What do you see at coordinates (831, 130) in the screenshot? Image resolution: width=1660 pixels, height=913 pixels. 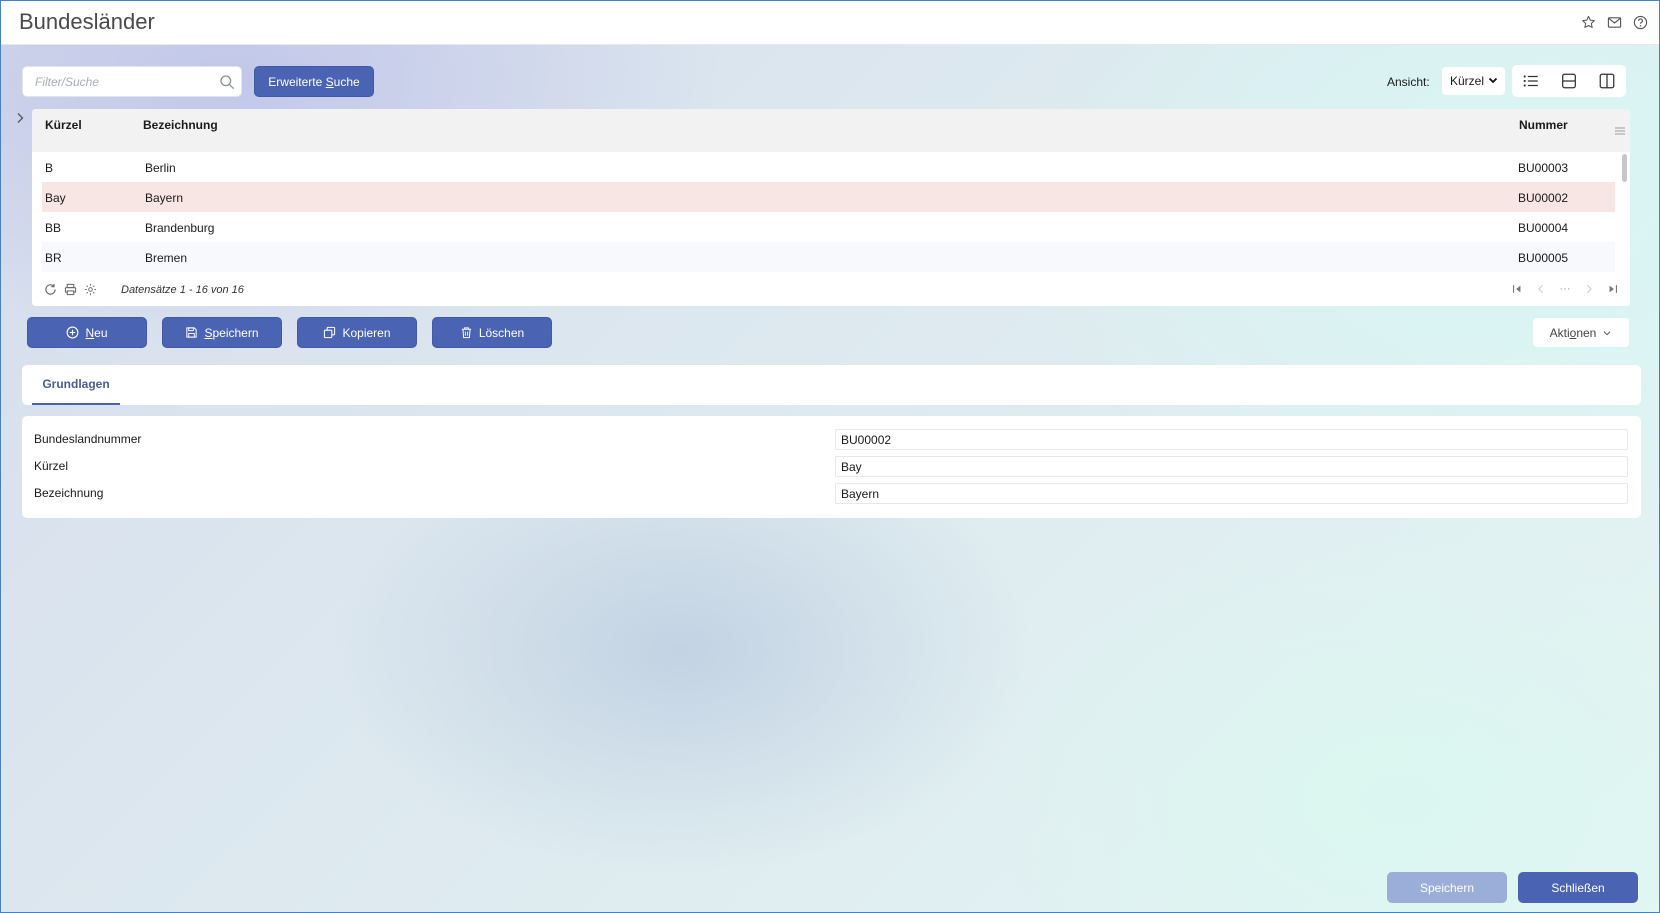 I see `grid-header: Kürzel Bezeichnung Nummer` at bounding box center [831, 130].